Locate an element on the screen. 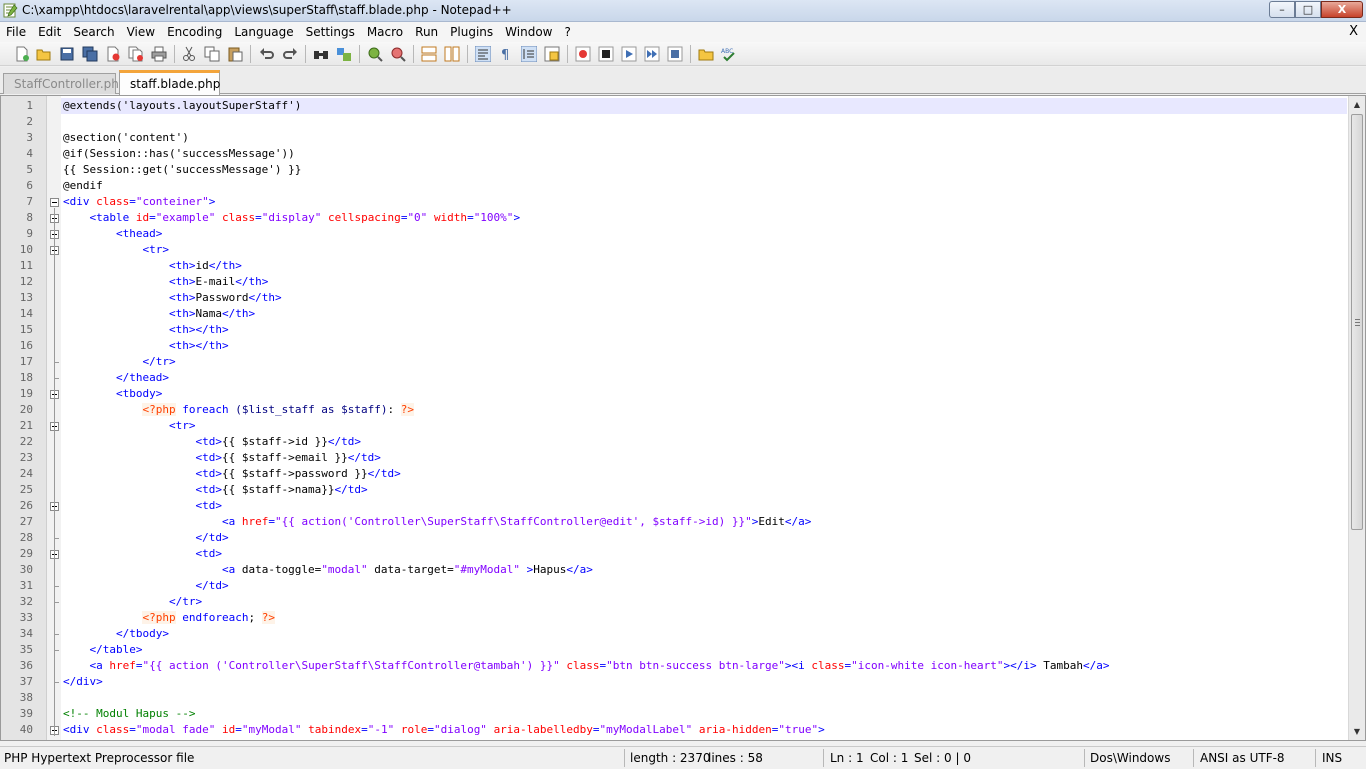  menu-language: Language is located at coordinates (263, 32).